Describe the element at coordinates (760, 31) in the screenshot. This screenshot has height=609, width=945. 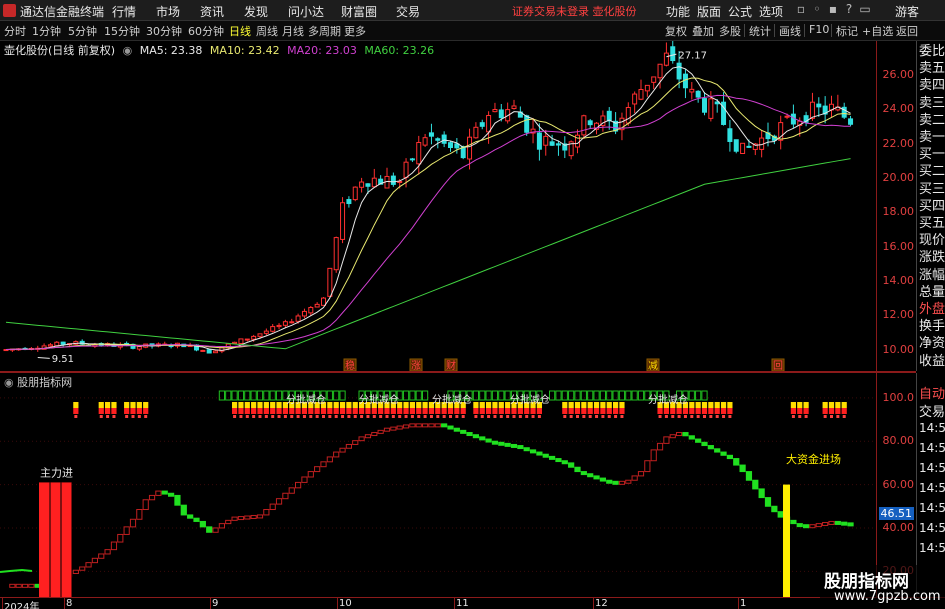
I see `tool-stats: 统计` at that location.